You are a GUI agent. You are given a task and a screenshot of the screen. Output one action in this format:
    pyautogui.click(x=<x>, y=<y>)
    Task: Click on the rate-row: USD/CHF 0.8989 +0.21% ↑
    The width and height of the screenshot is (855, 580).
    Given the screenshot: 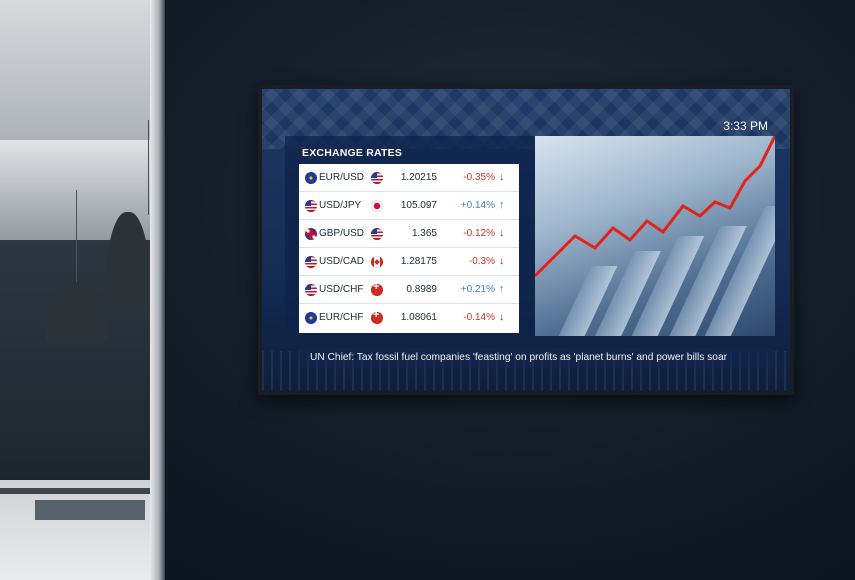 What is the action you would take?
    pyautogui.click(x=409, y=290)
    